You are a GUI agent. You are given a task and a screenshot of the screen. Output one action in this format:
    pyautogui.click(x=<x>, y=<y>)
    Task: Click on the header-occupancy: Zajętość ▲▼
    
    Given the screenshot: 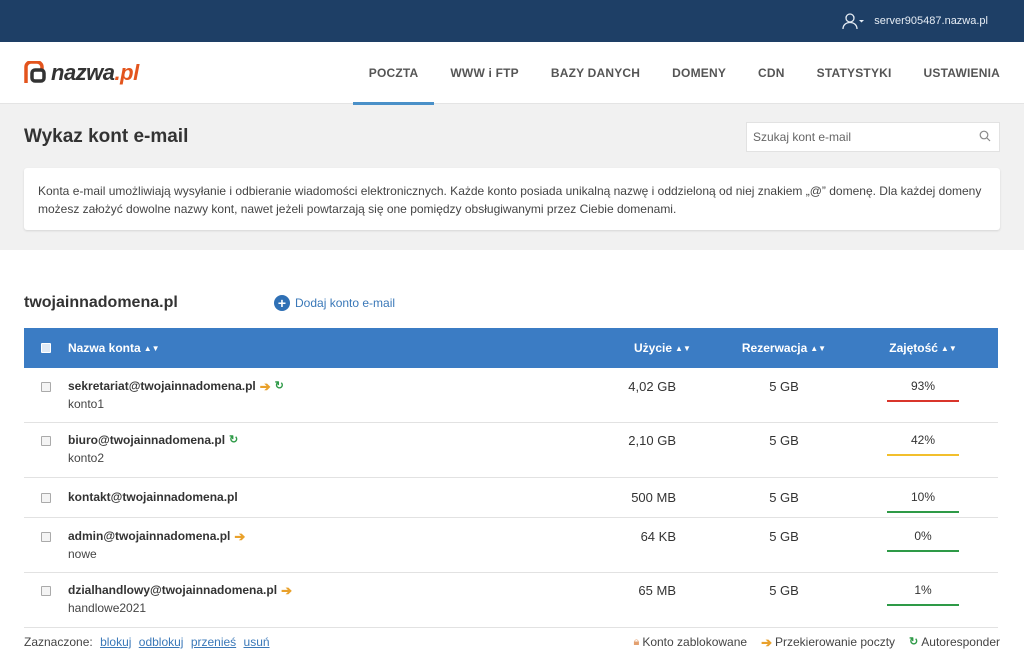 What is the action you would take?
    pyautogui.click(x=923, y=348)
    